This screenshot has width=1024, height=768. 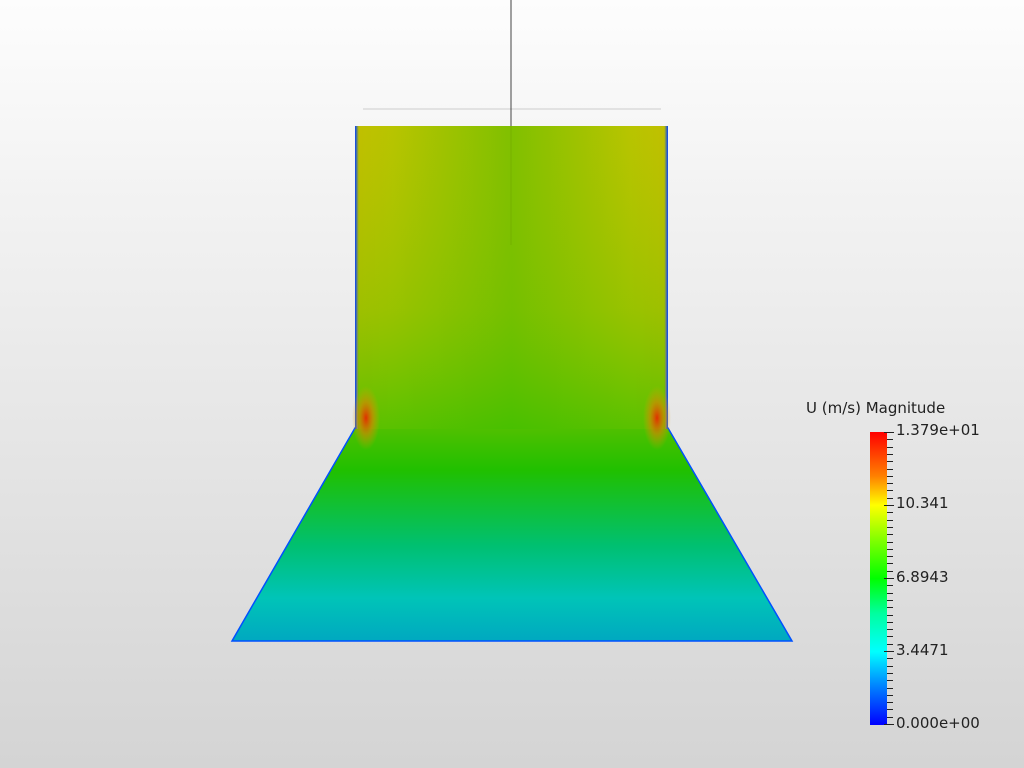 I want to click on legend-label-4: 3.4471, so click(x=922, y=650).